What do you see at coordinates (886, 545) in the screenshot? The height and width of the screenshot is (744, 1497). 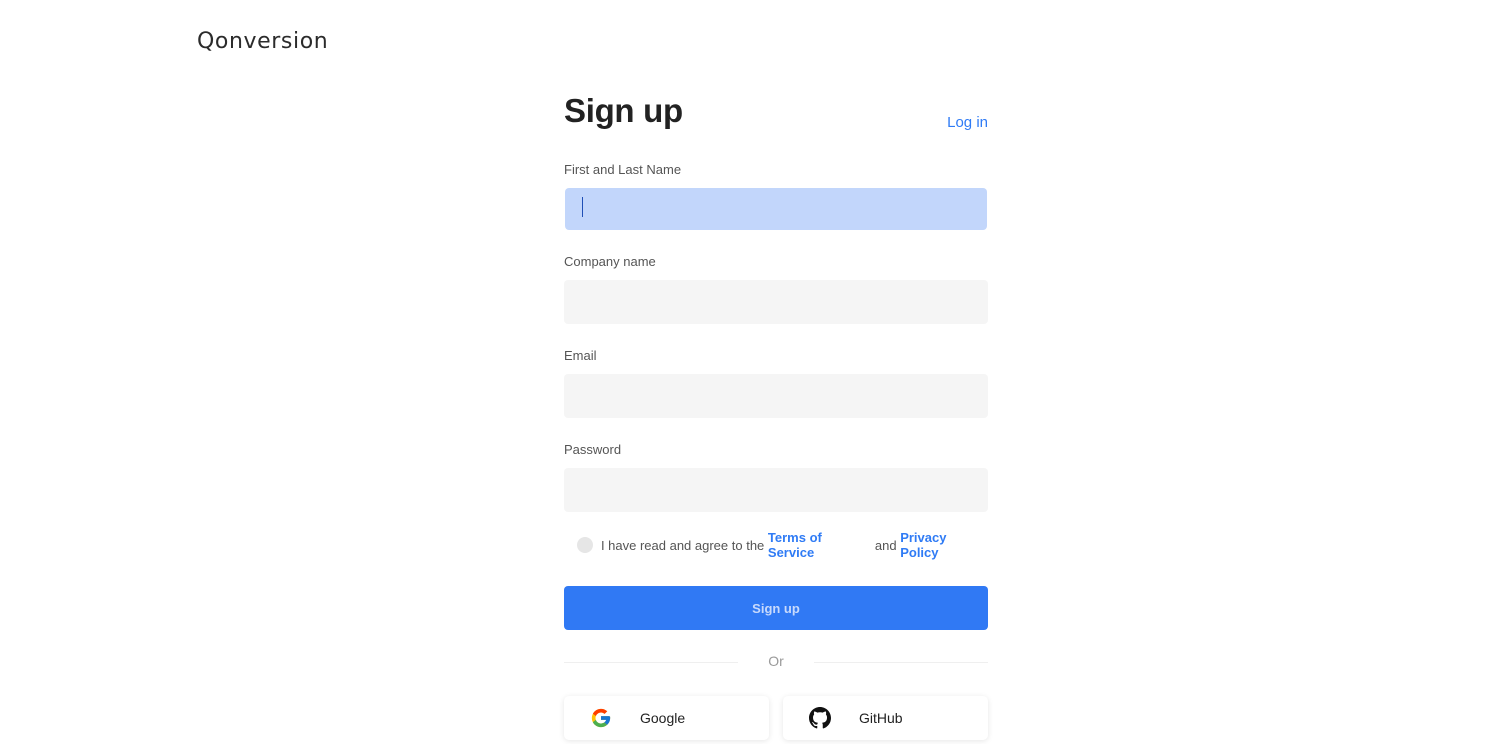 I see `terms-middle: and` at bounding box center [886, 545].